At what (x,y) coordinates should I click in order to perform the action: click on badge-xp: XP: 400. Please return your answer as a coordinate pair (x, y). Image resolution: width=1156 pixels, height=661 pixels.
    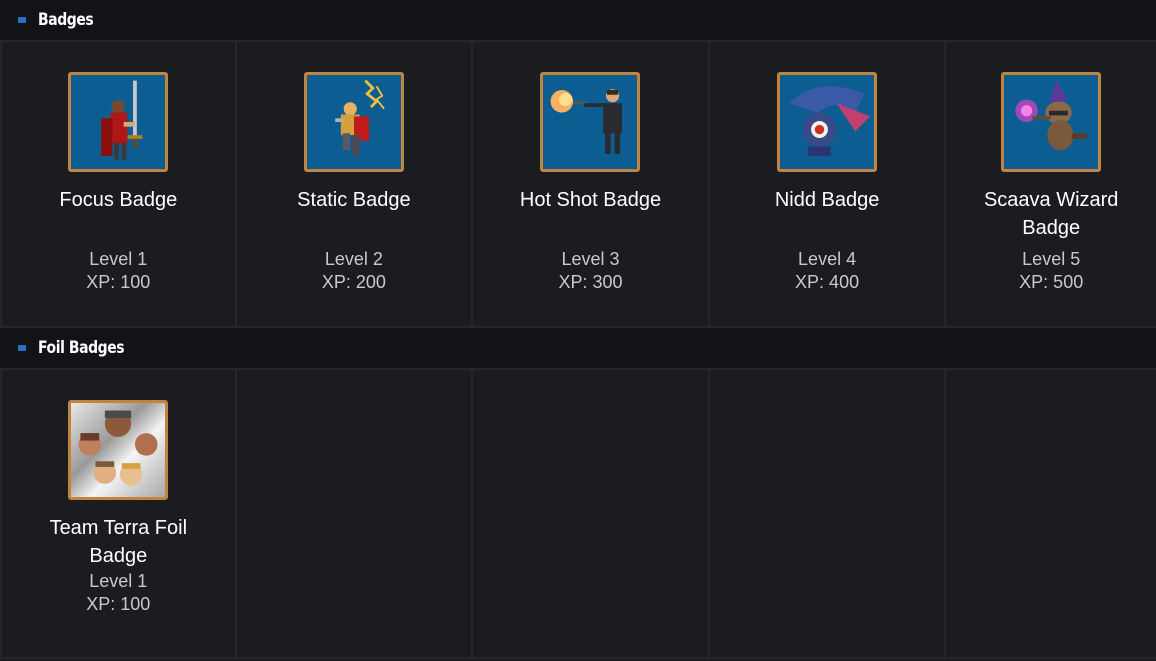
    Looking at the image, I should click on (827, 282).